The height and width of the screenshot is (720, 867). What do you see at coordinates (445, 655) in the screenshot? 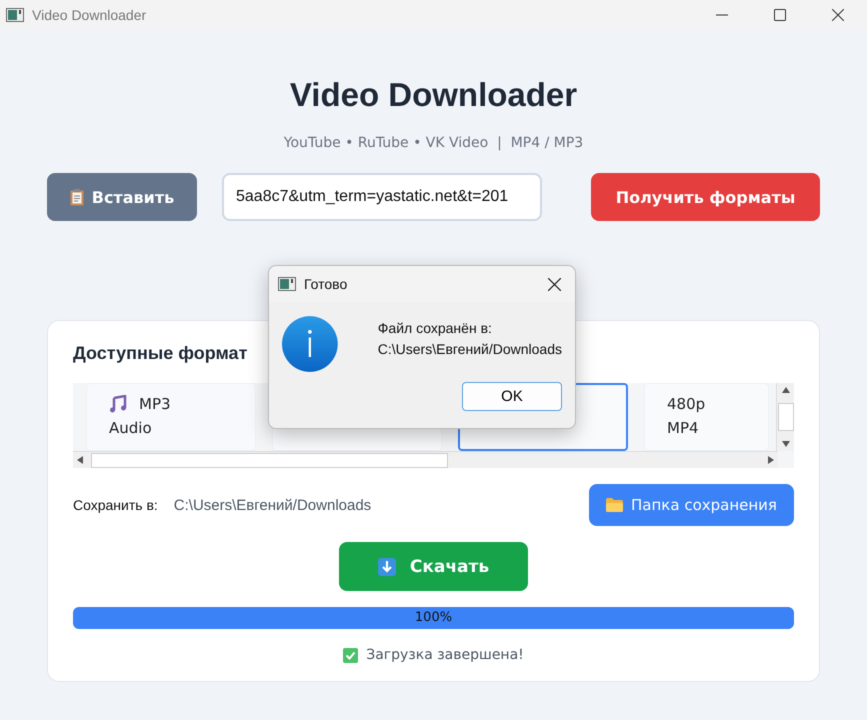
I see `status-text: Загрузка завершена!` at bounding box center [445, 655].